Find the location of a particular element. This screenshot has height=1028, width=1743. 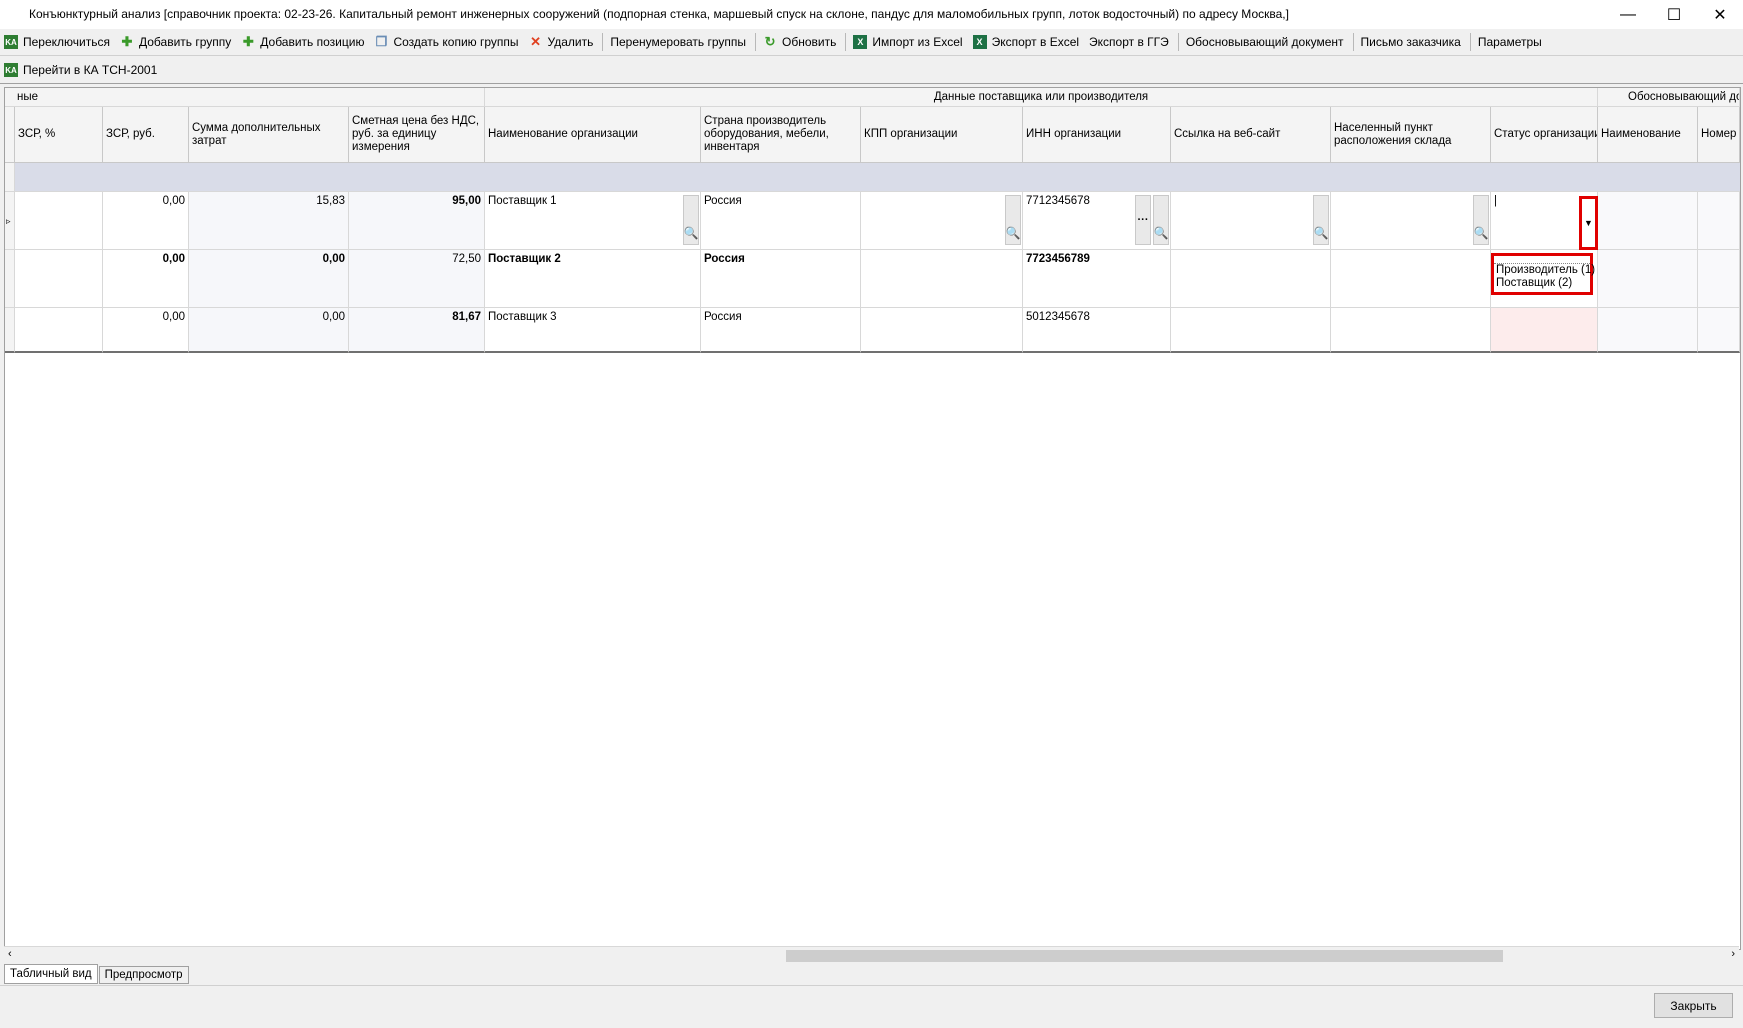

dropdown-option-manufacturer: Производитель (1) is located at coordinates (1544, 270).